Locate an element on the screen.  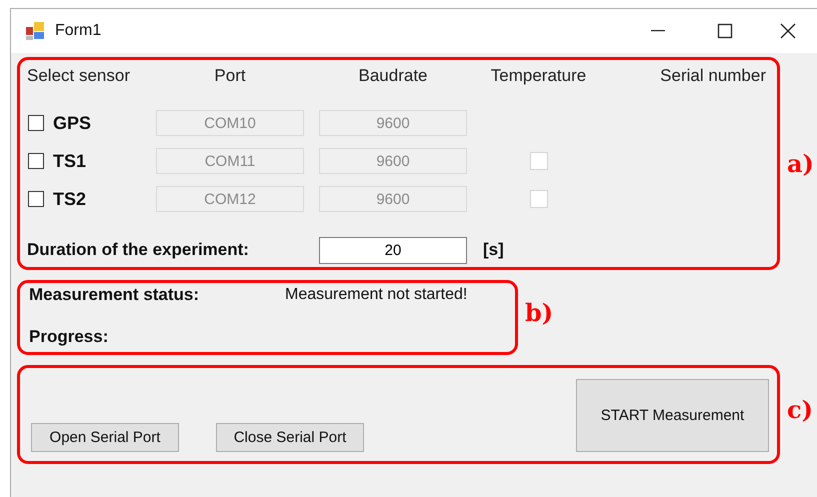
sensor-checkbox: TS2 is located at coordinates (53, 199).